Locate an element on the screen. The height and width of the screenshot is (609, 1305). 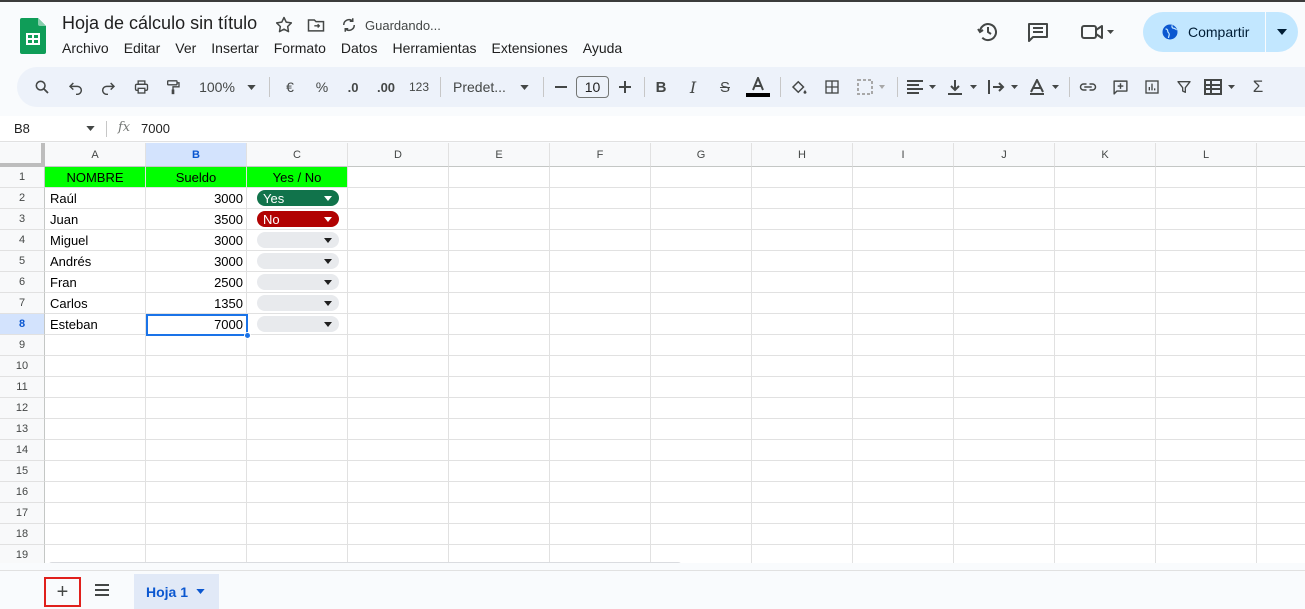
sheet-tab-caret-icon is located at coordinates (200, 591).